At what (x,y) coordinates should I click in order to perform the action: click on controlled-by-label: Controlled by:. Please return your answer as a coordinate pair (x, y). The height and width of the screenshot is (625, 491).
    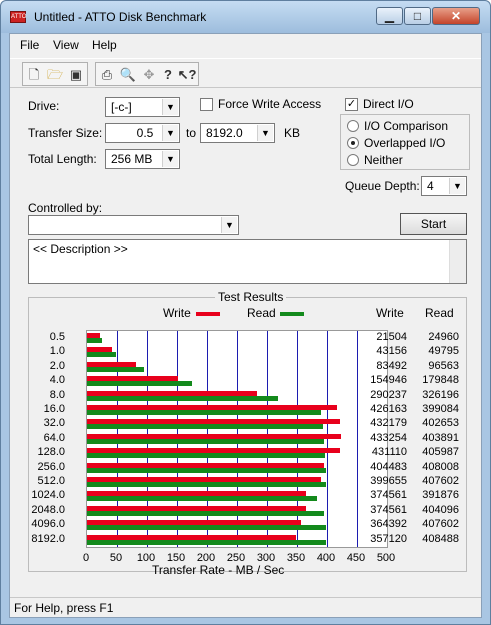
    Looking at the image, I should click on (65, 208).